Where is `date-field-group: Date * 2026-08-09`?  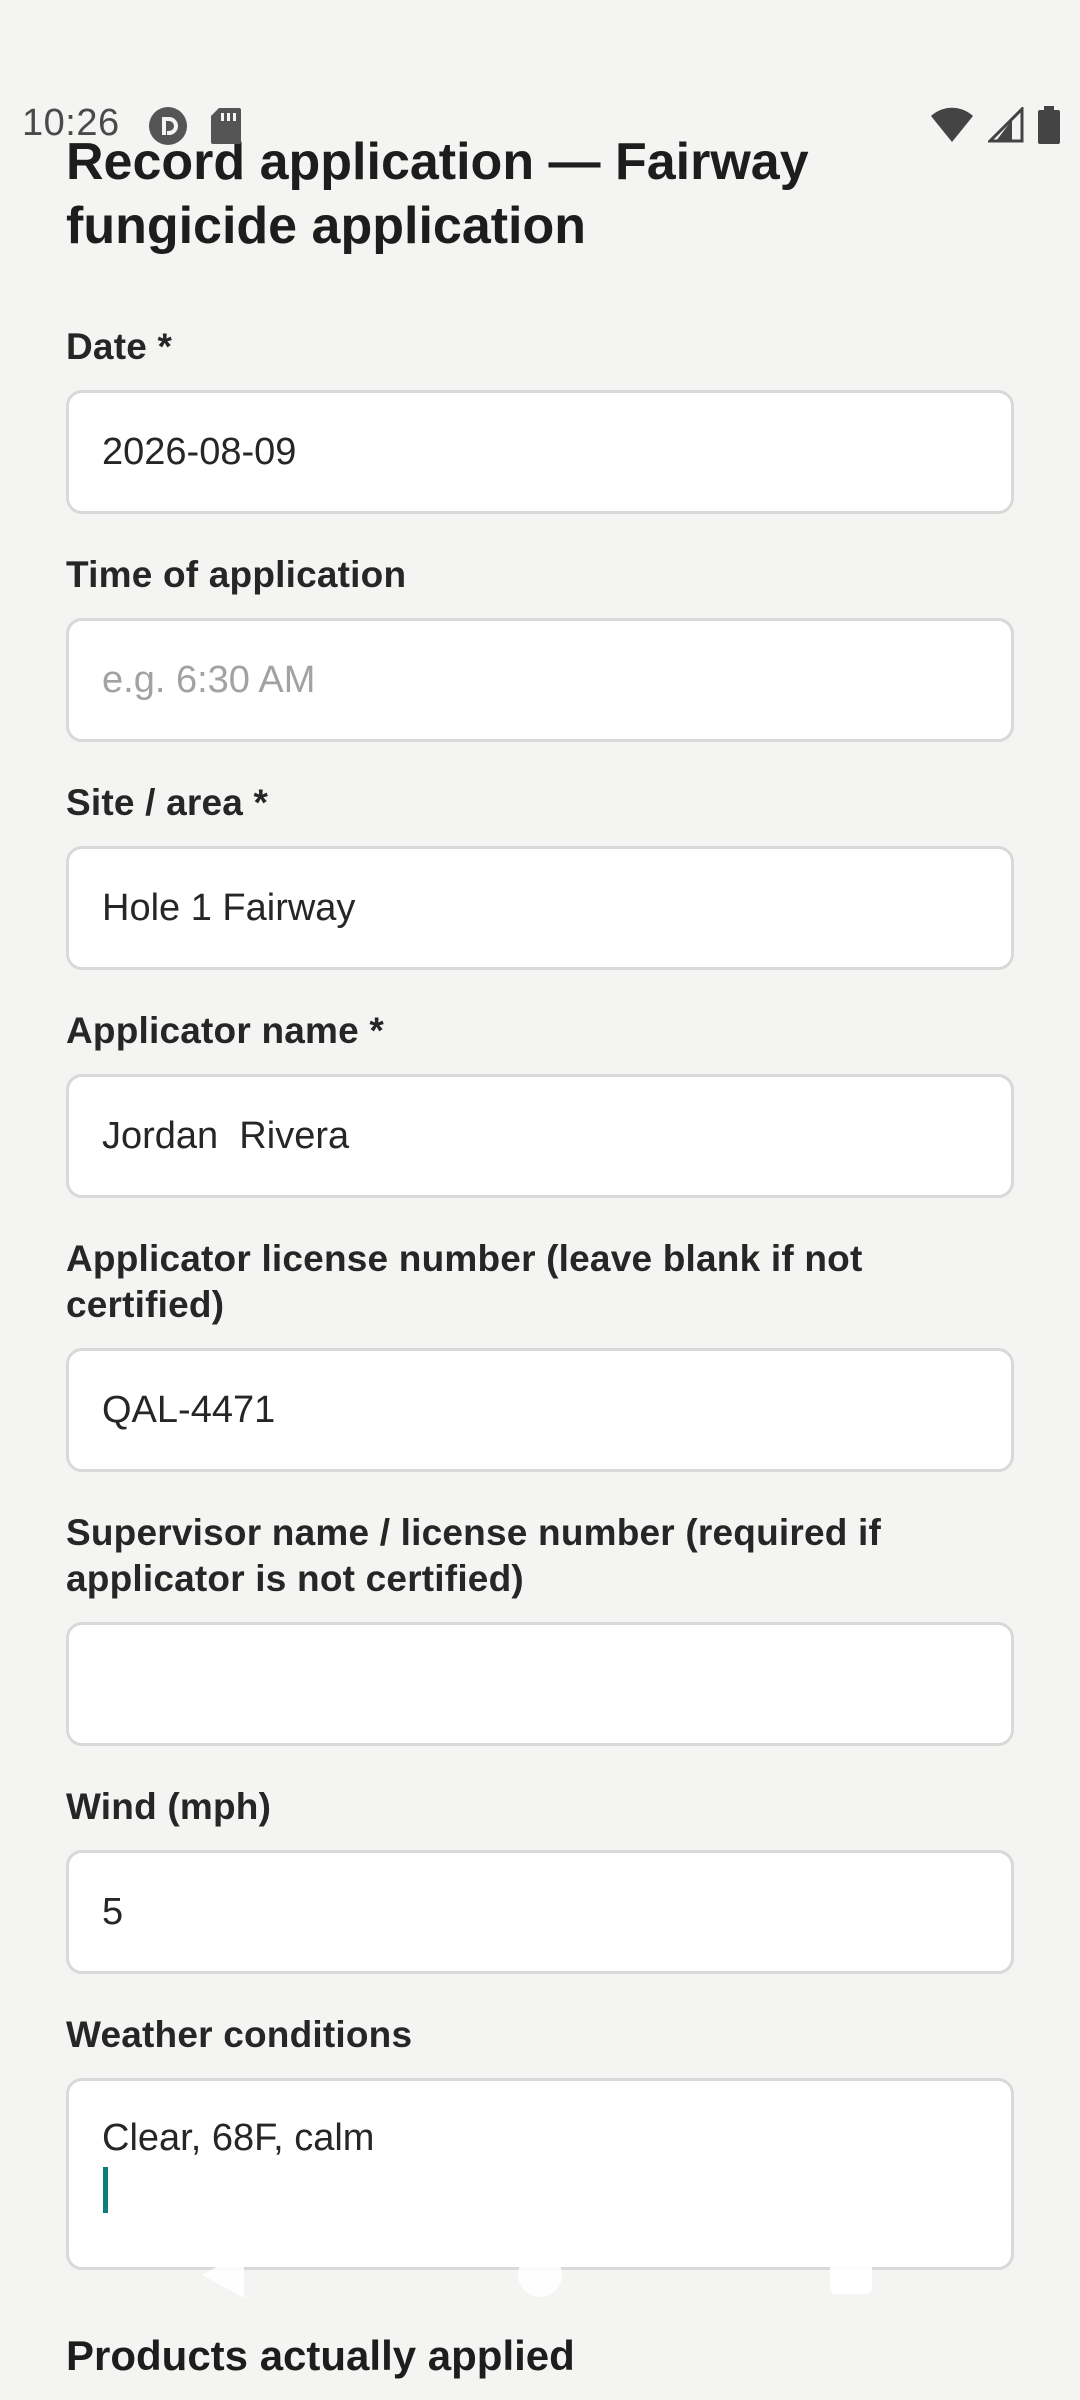 date-field-group: Date * 2026-08-09 is located at coordinates (540, 419).